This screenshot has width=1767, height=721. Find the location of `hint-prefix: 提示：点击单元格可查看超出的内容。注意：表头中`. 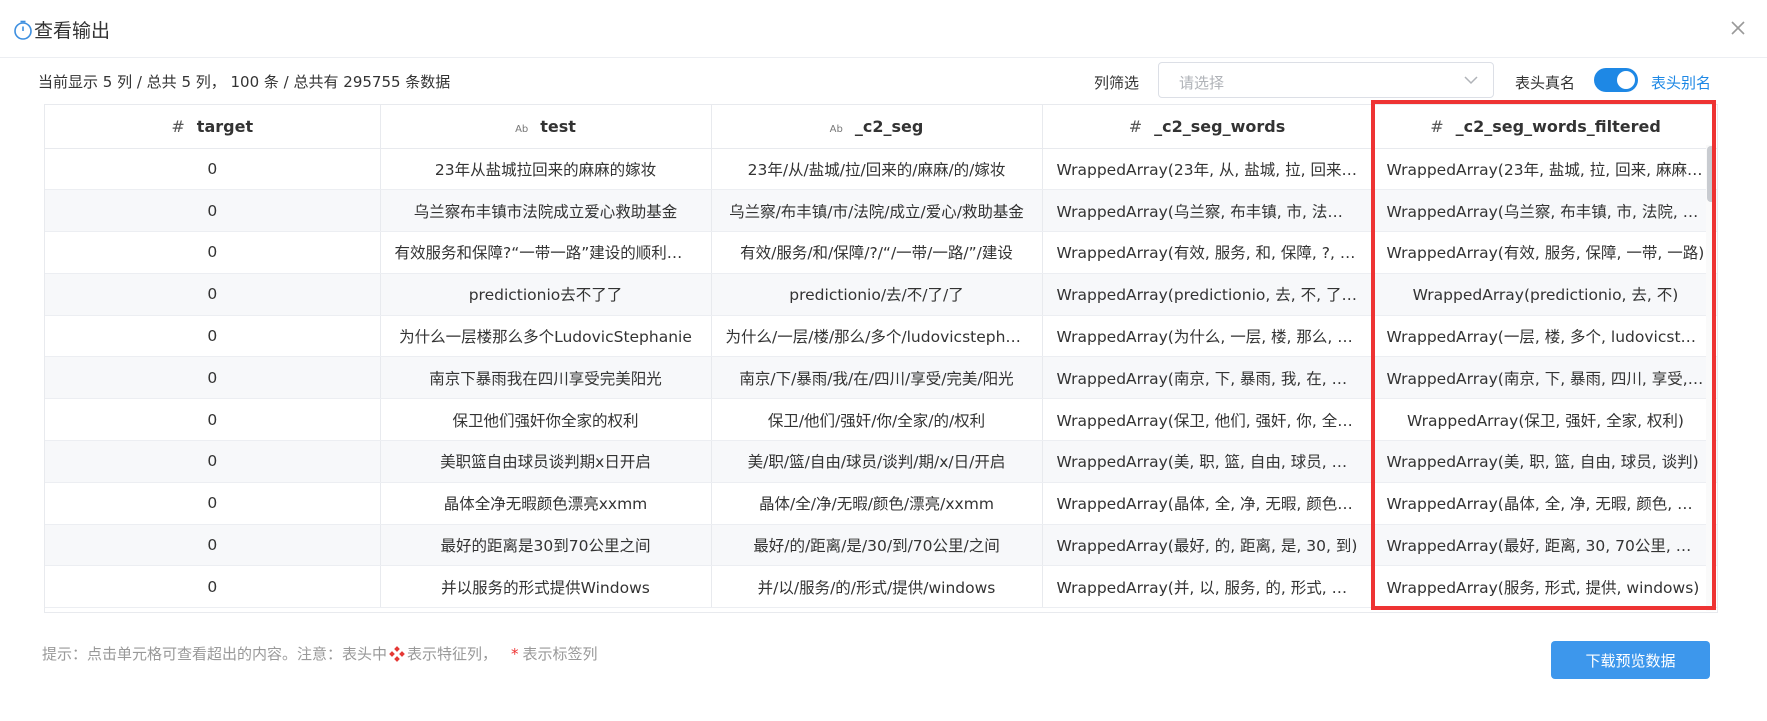

hint-prefix: 提示：点击单元格可查看超出的内容。注意：表头中 is located at coordinates (215, 654).